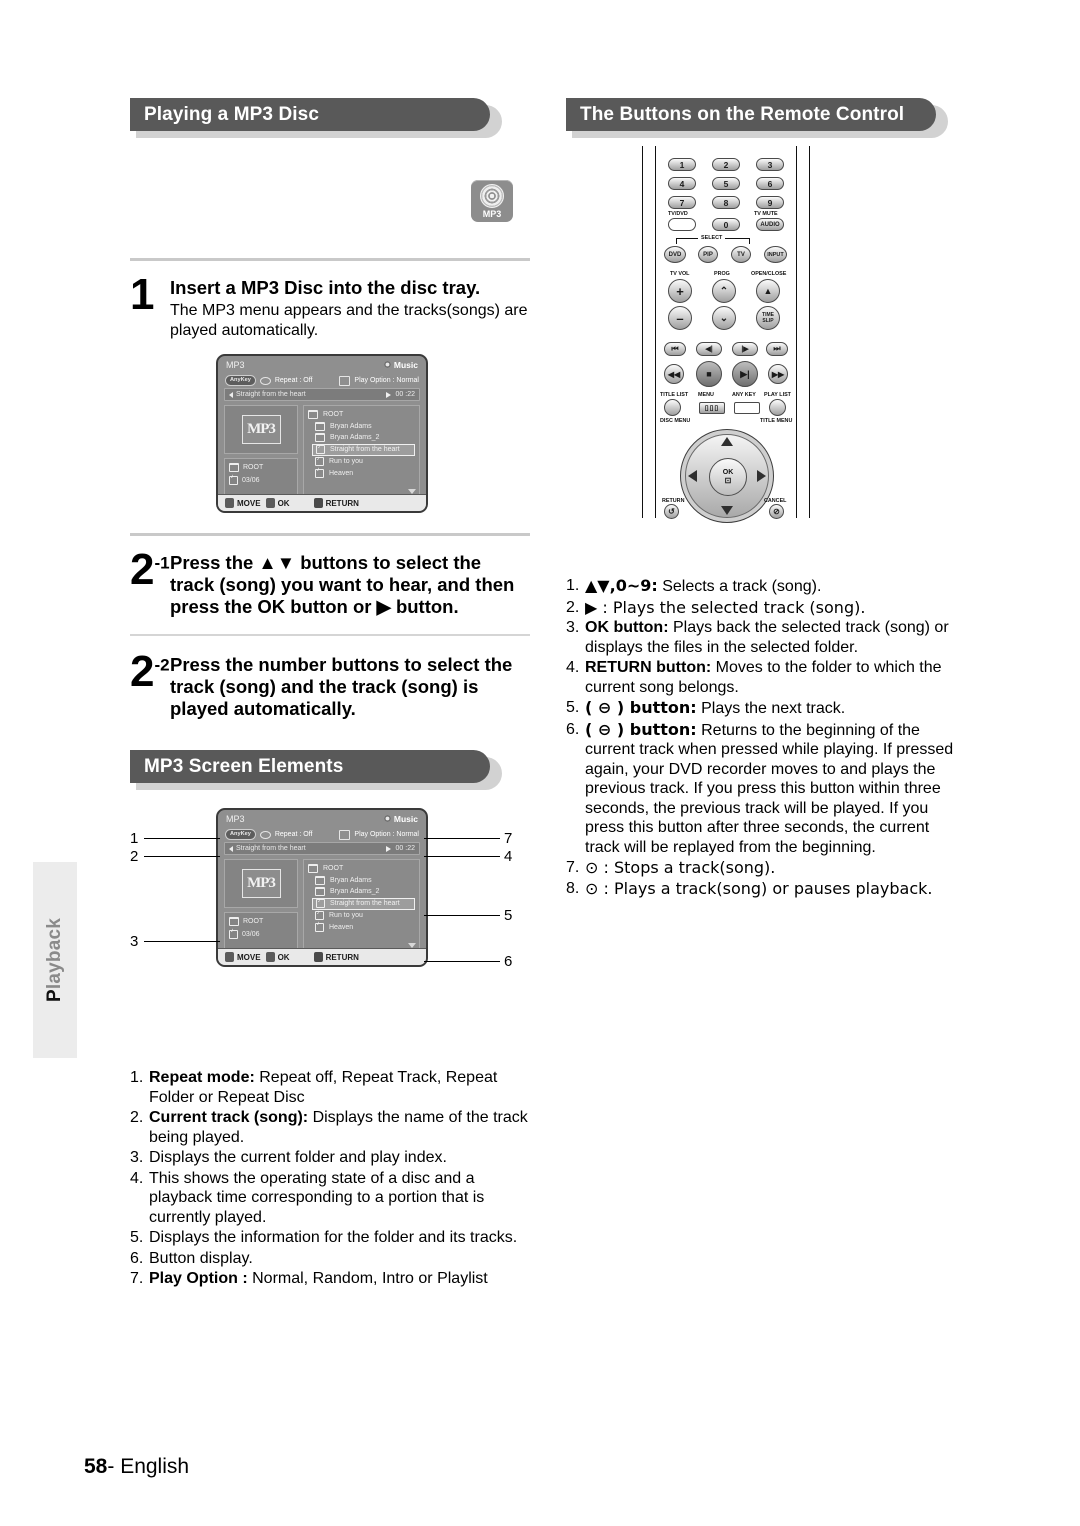 This screenshot has width=1080, height=1526. I want to click on remote-key-time-slip: TIME SLIP, so click(768, 318).